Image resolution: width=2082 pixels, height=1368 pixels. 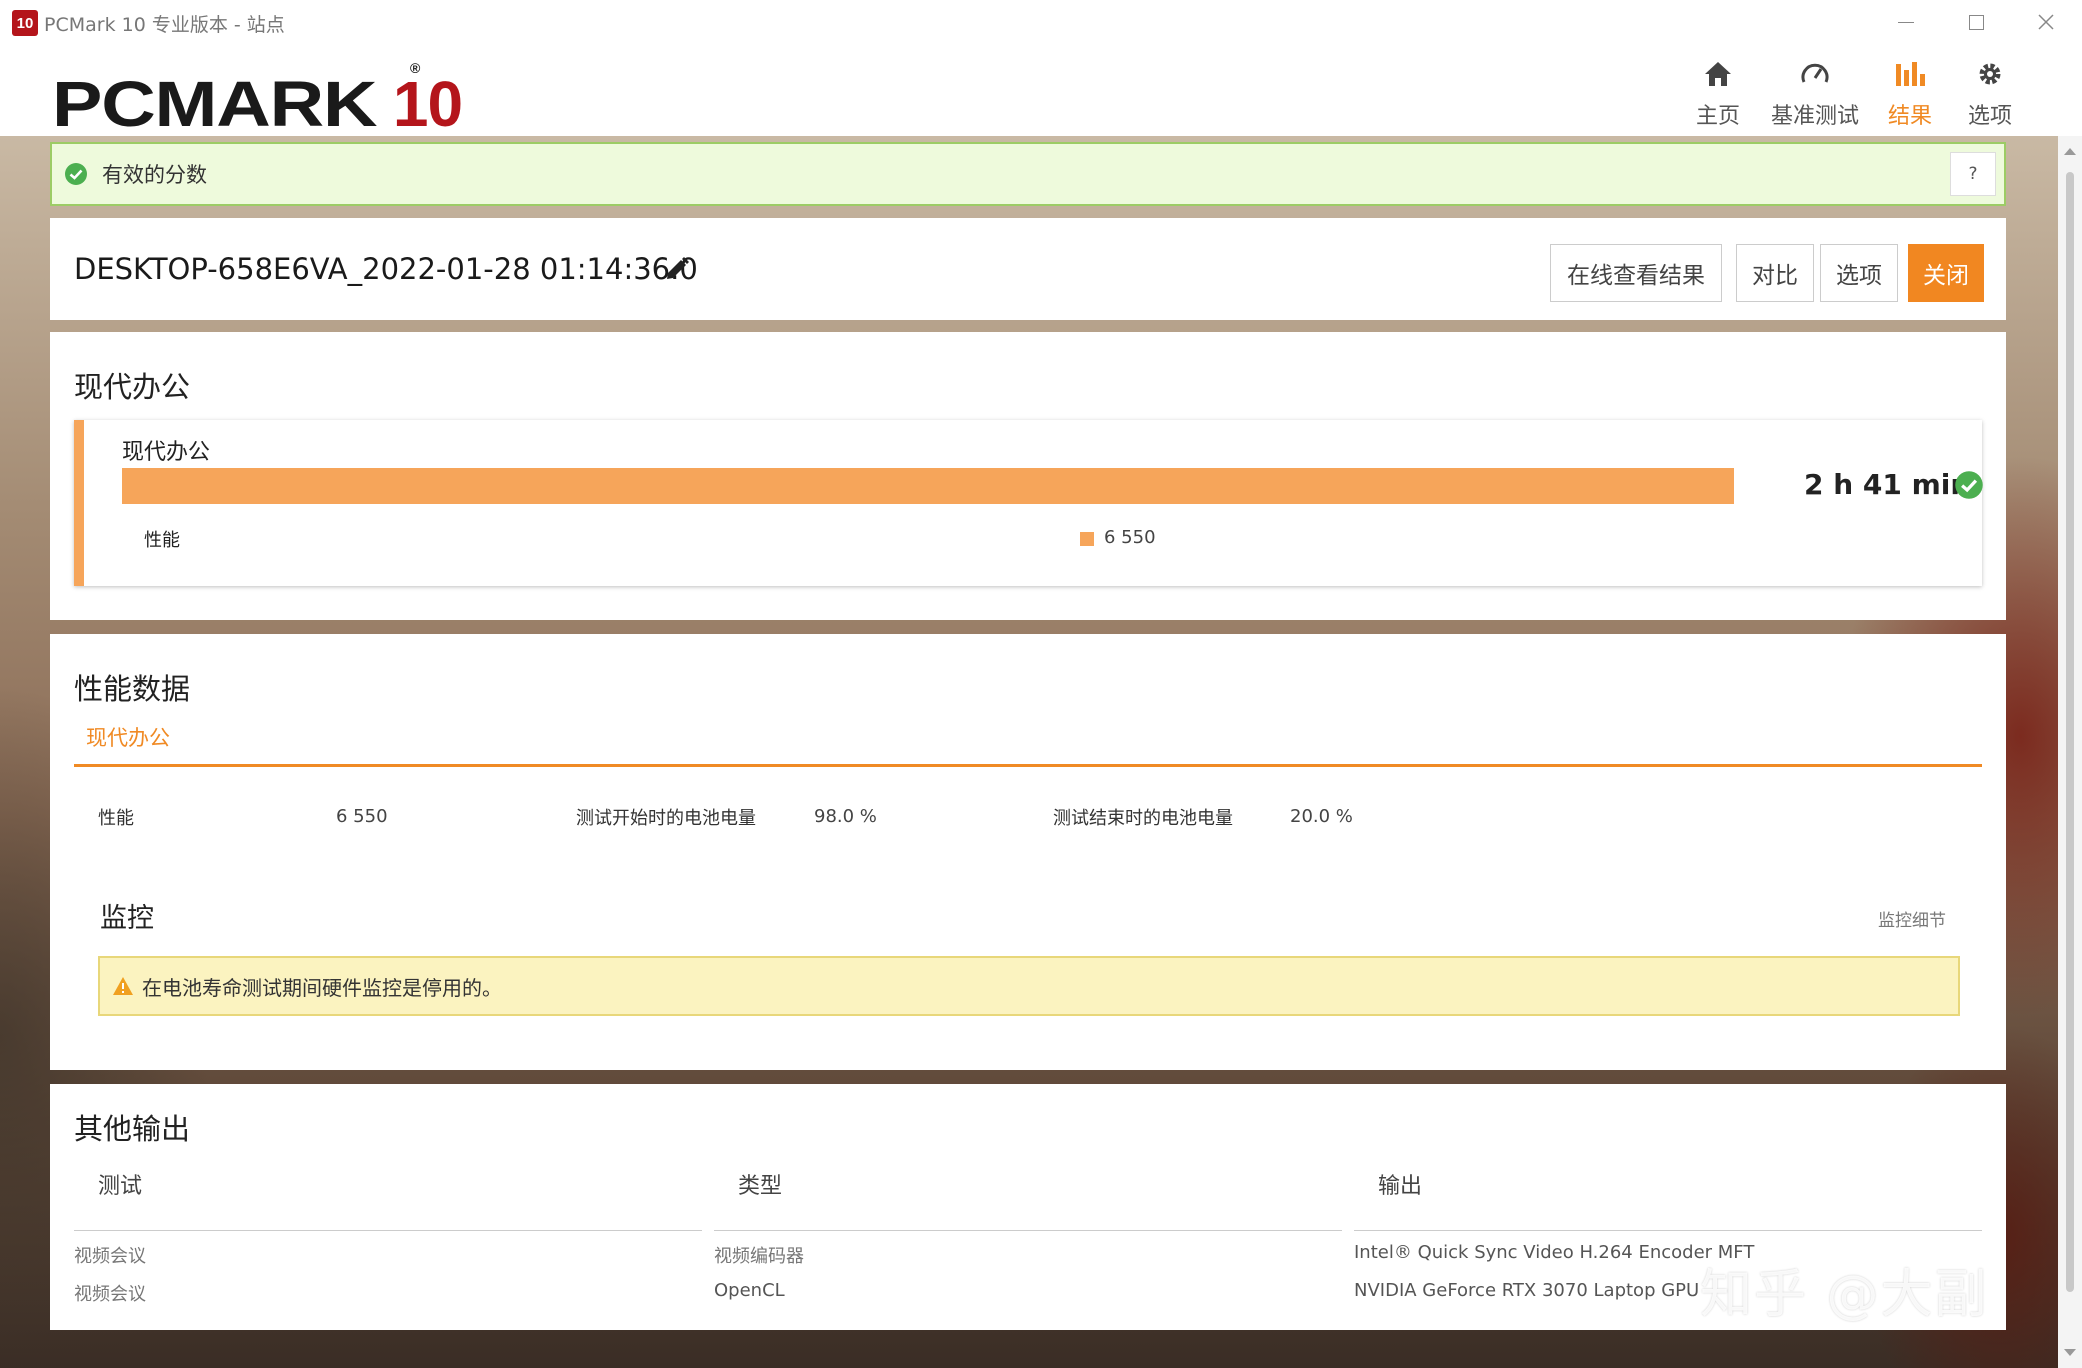 I want to click on monitoring-title: 监控, so click(x=127, y=918).